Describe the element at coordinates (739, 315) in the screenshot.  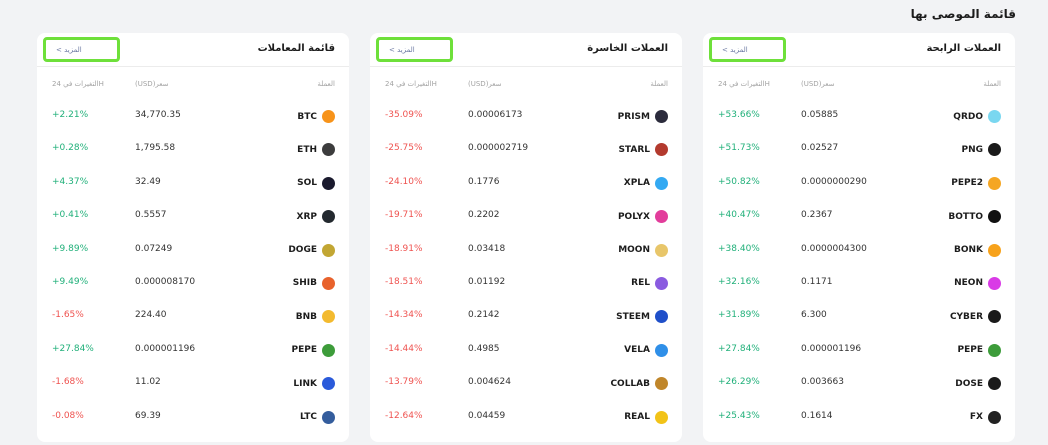
I see `change-value: +31.89%` at that location.